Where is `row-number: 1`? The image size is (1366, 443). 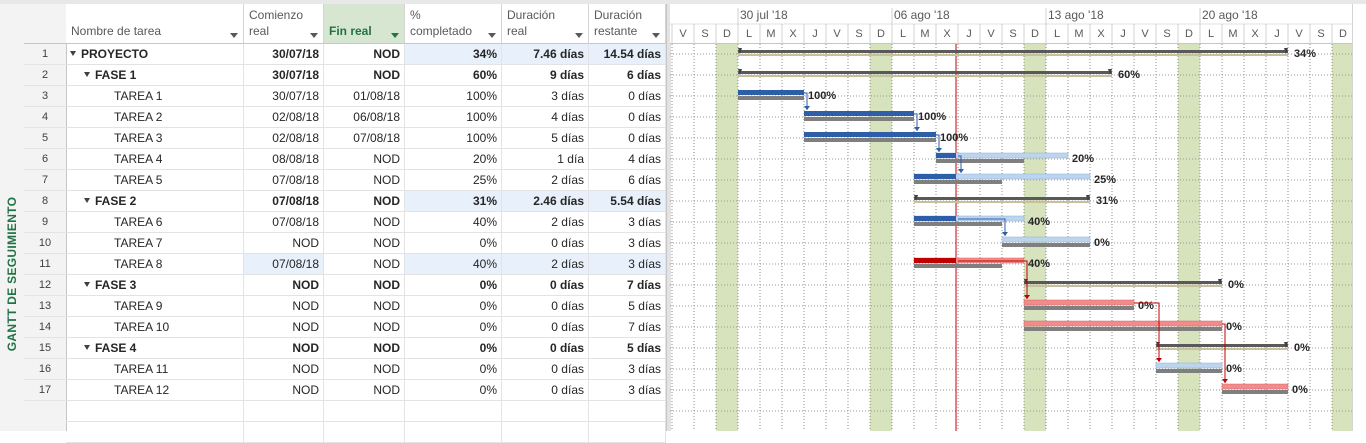
row-number: 1 is located at coordinates (45, 54).